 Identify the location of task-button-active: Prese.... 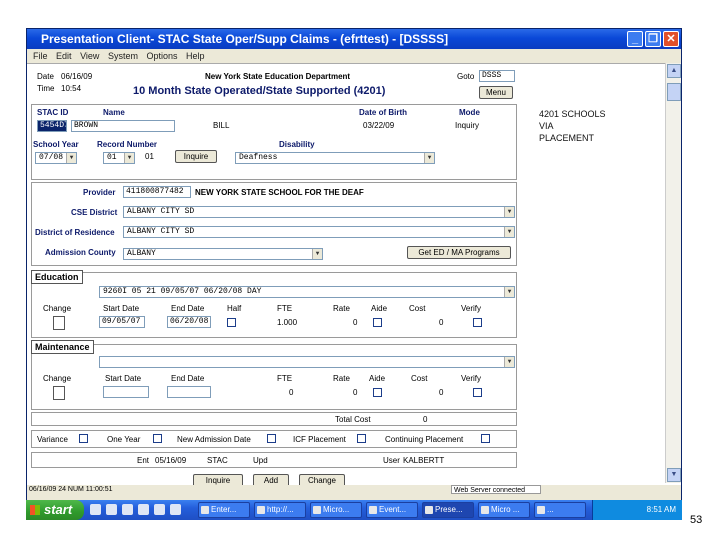
(448, 510).